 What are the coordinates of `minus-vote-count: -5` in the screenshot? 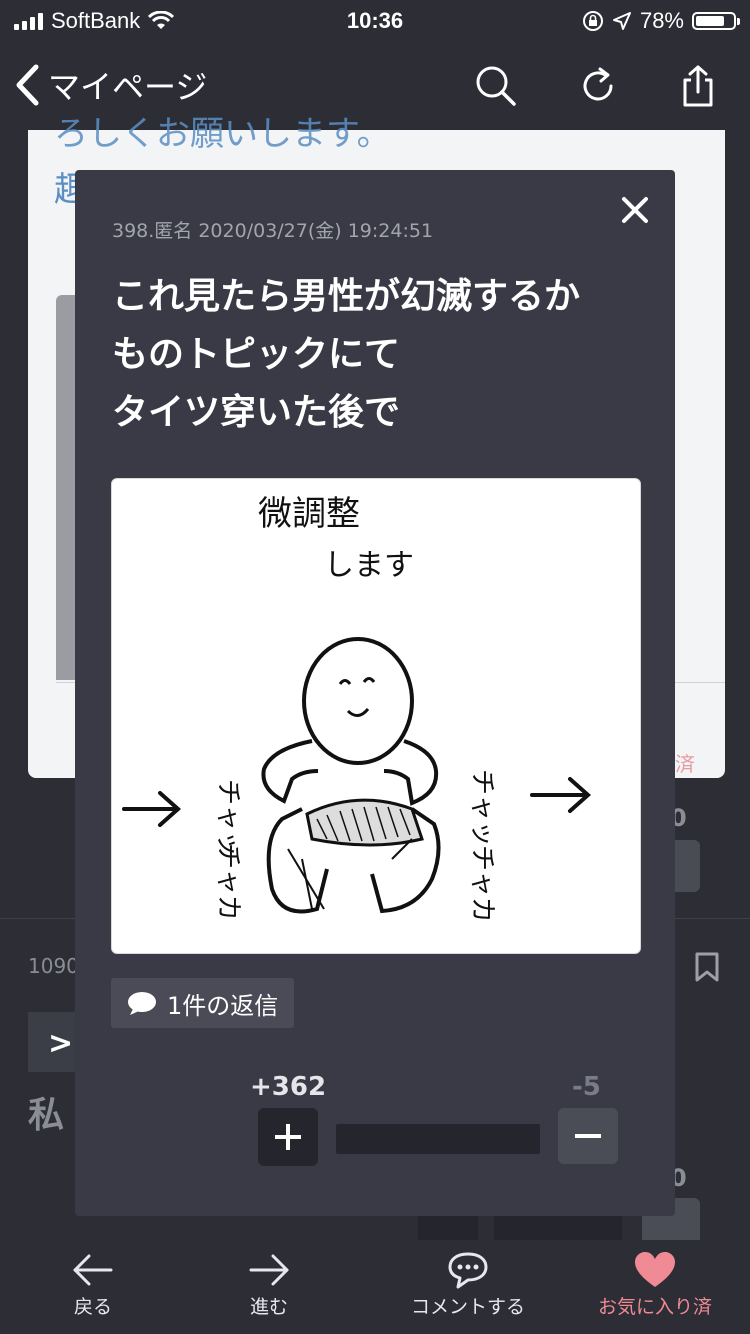 It's located at (586, 1087).